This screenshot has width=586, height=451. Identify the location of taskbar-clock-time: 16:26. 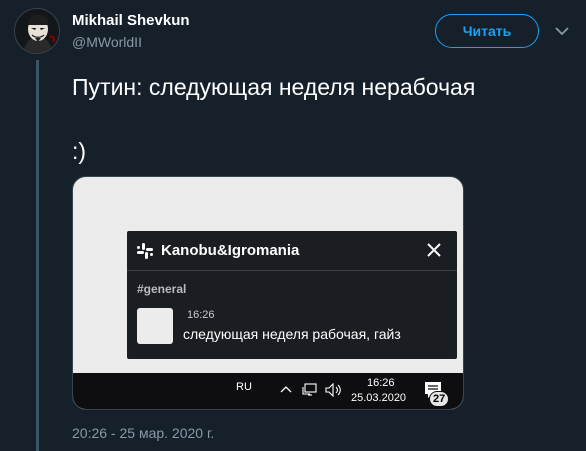
(381, 383).